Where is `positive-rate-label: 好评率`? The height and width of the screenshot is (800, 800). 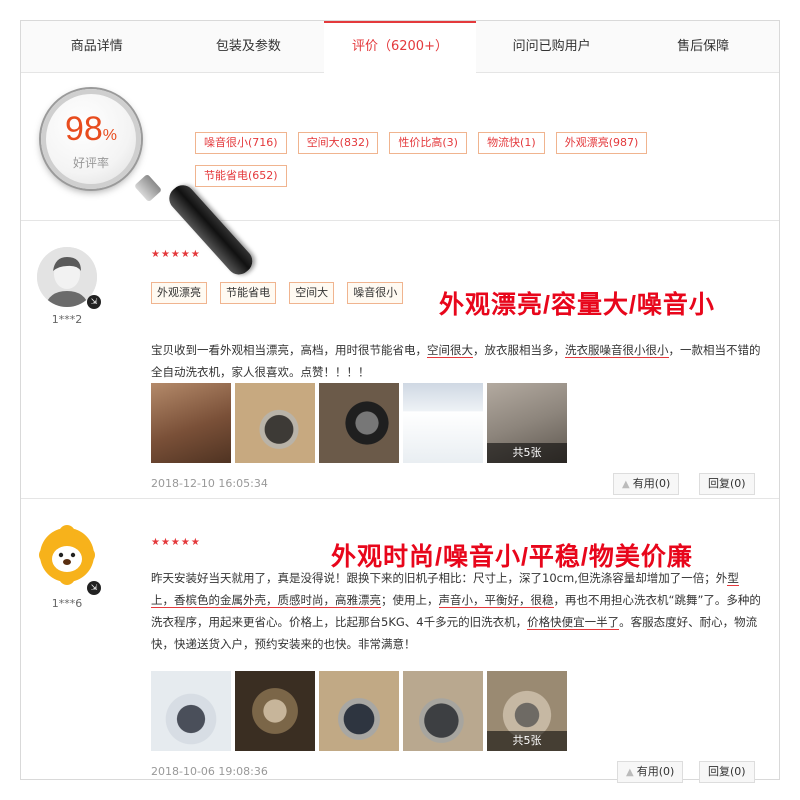
positive-rate-label: 好评率 is located at coordinates (90, 163).